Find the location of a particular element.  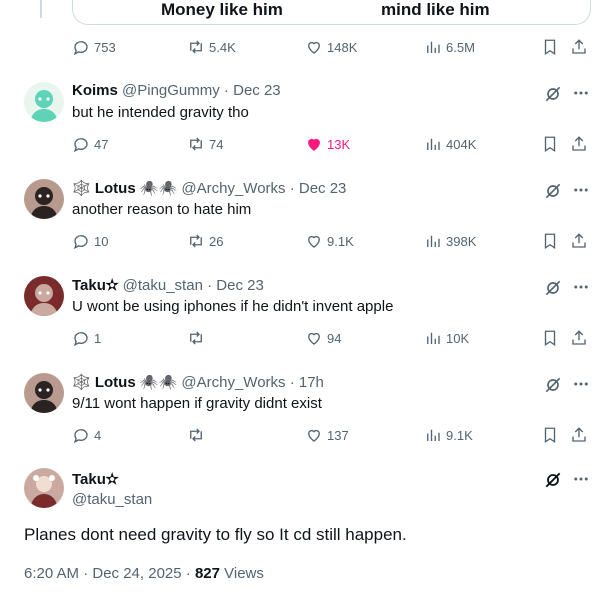

repost-count: 74 is located at coordinates (216, 144).